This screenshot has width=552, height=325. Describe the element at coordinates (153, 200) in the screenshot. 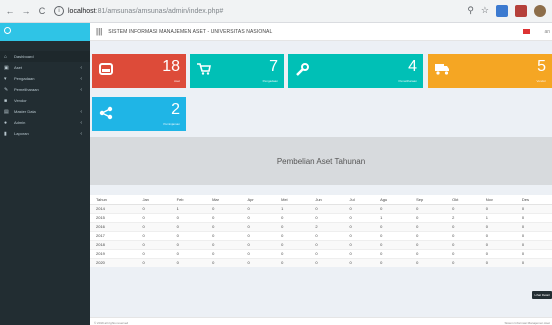

I see `table-column-header: Jan` at that location.